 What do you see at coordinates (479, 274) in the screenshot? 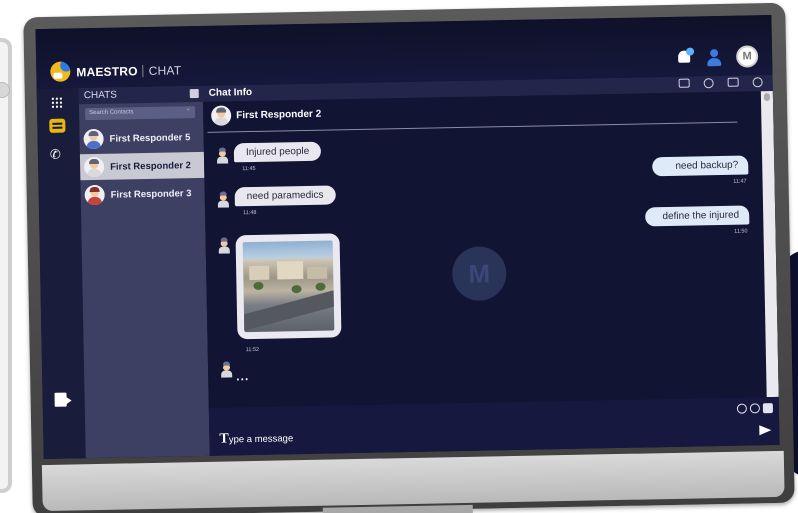
I see `maestro-watermark-icon: M` at bounding box center [479, 274].